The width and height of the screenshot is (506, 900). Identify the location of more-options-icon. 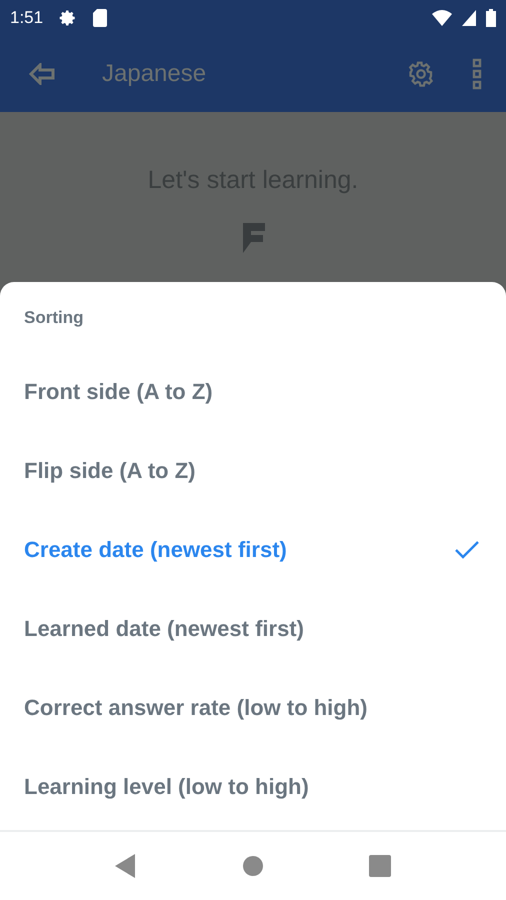
(477, 74).